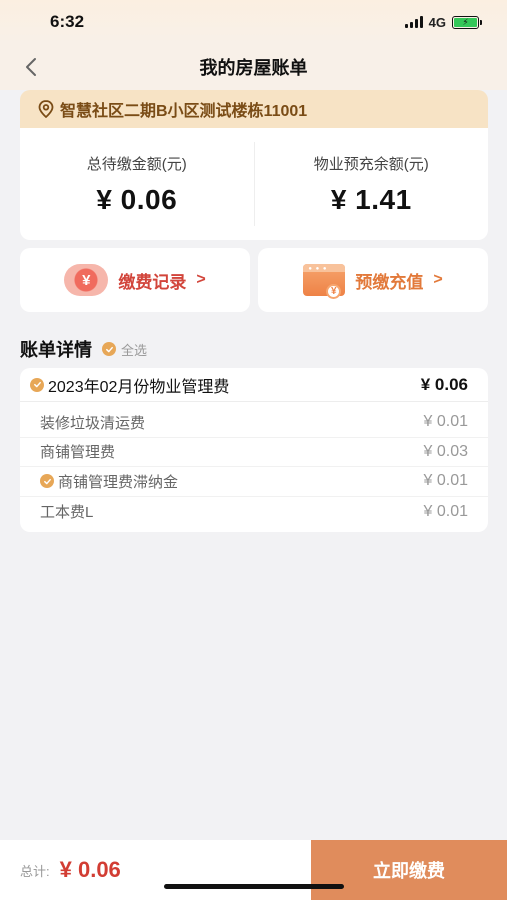  I want to click on home-indicator, so click(254, 886).